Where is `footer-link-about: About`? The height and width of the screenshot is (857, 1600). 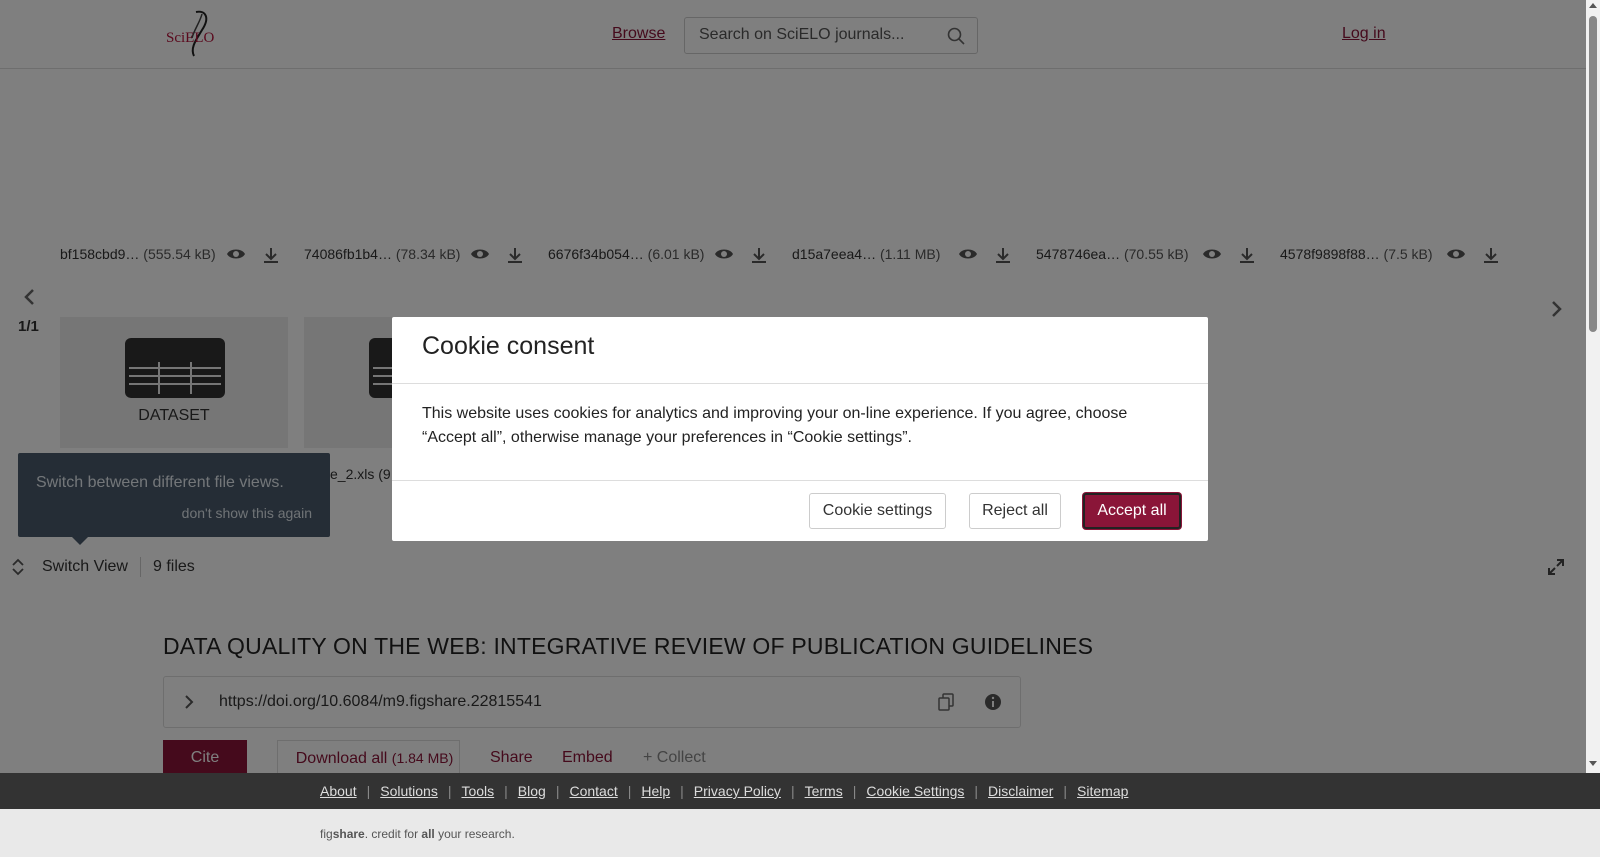
footer-link-about: About is located at coordinates (338, 791).